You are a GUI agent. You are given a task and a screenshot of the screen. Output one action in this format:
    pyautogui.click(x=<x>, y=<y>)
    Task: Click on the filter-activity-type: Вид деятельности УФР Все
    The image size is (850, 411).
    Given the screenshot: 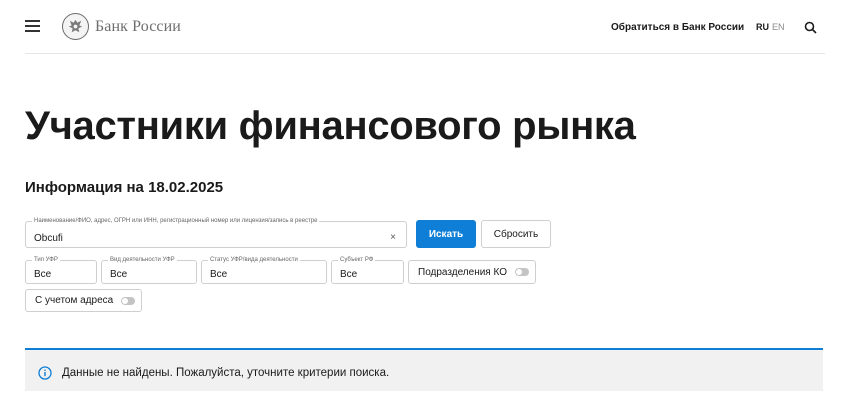 What is the action you would take?
    pyautogui.click(x=149, y=270)
    